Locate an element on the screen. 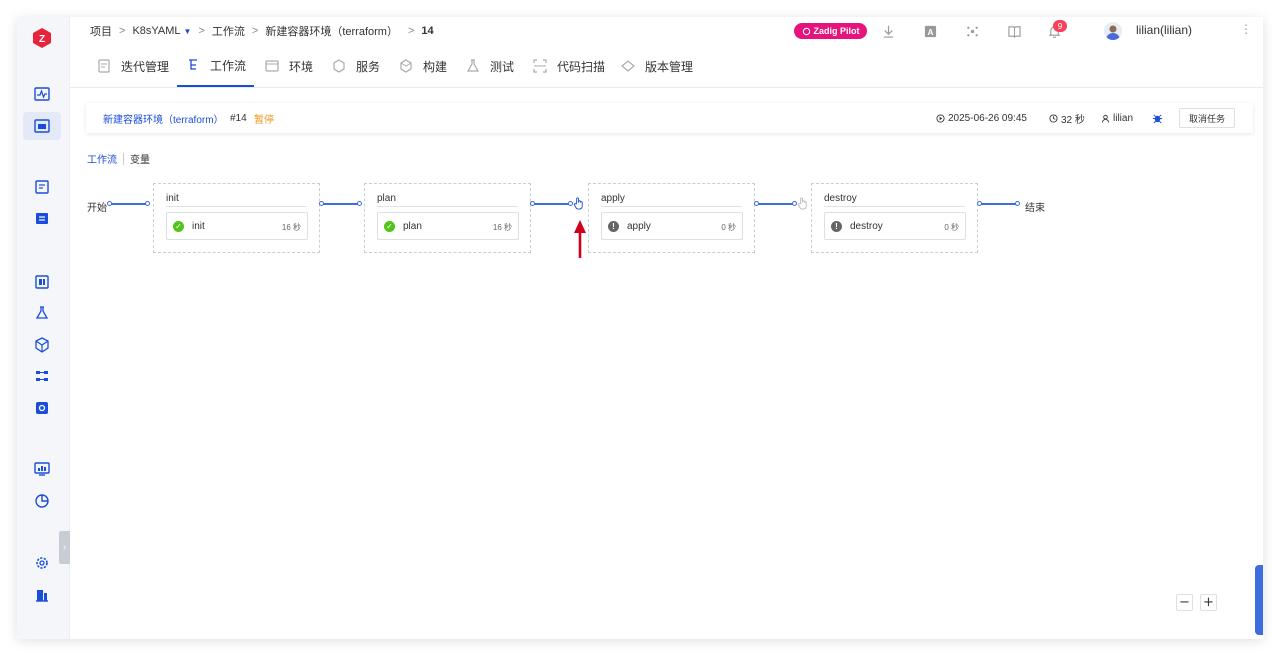 This screenshot has height=657, width=1280. building-icon is located at coordinates (42, 595).